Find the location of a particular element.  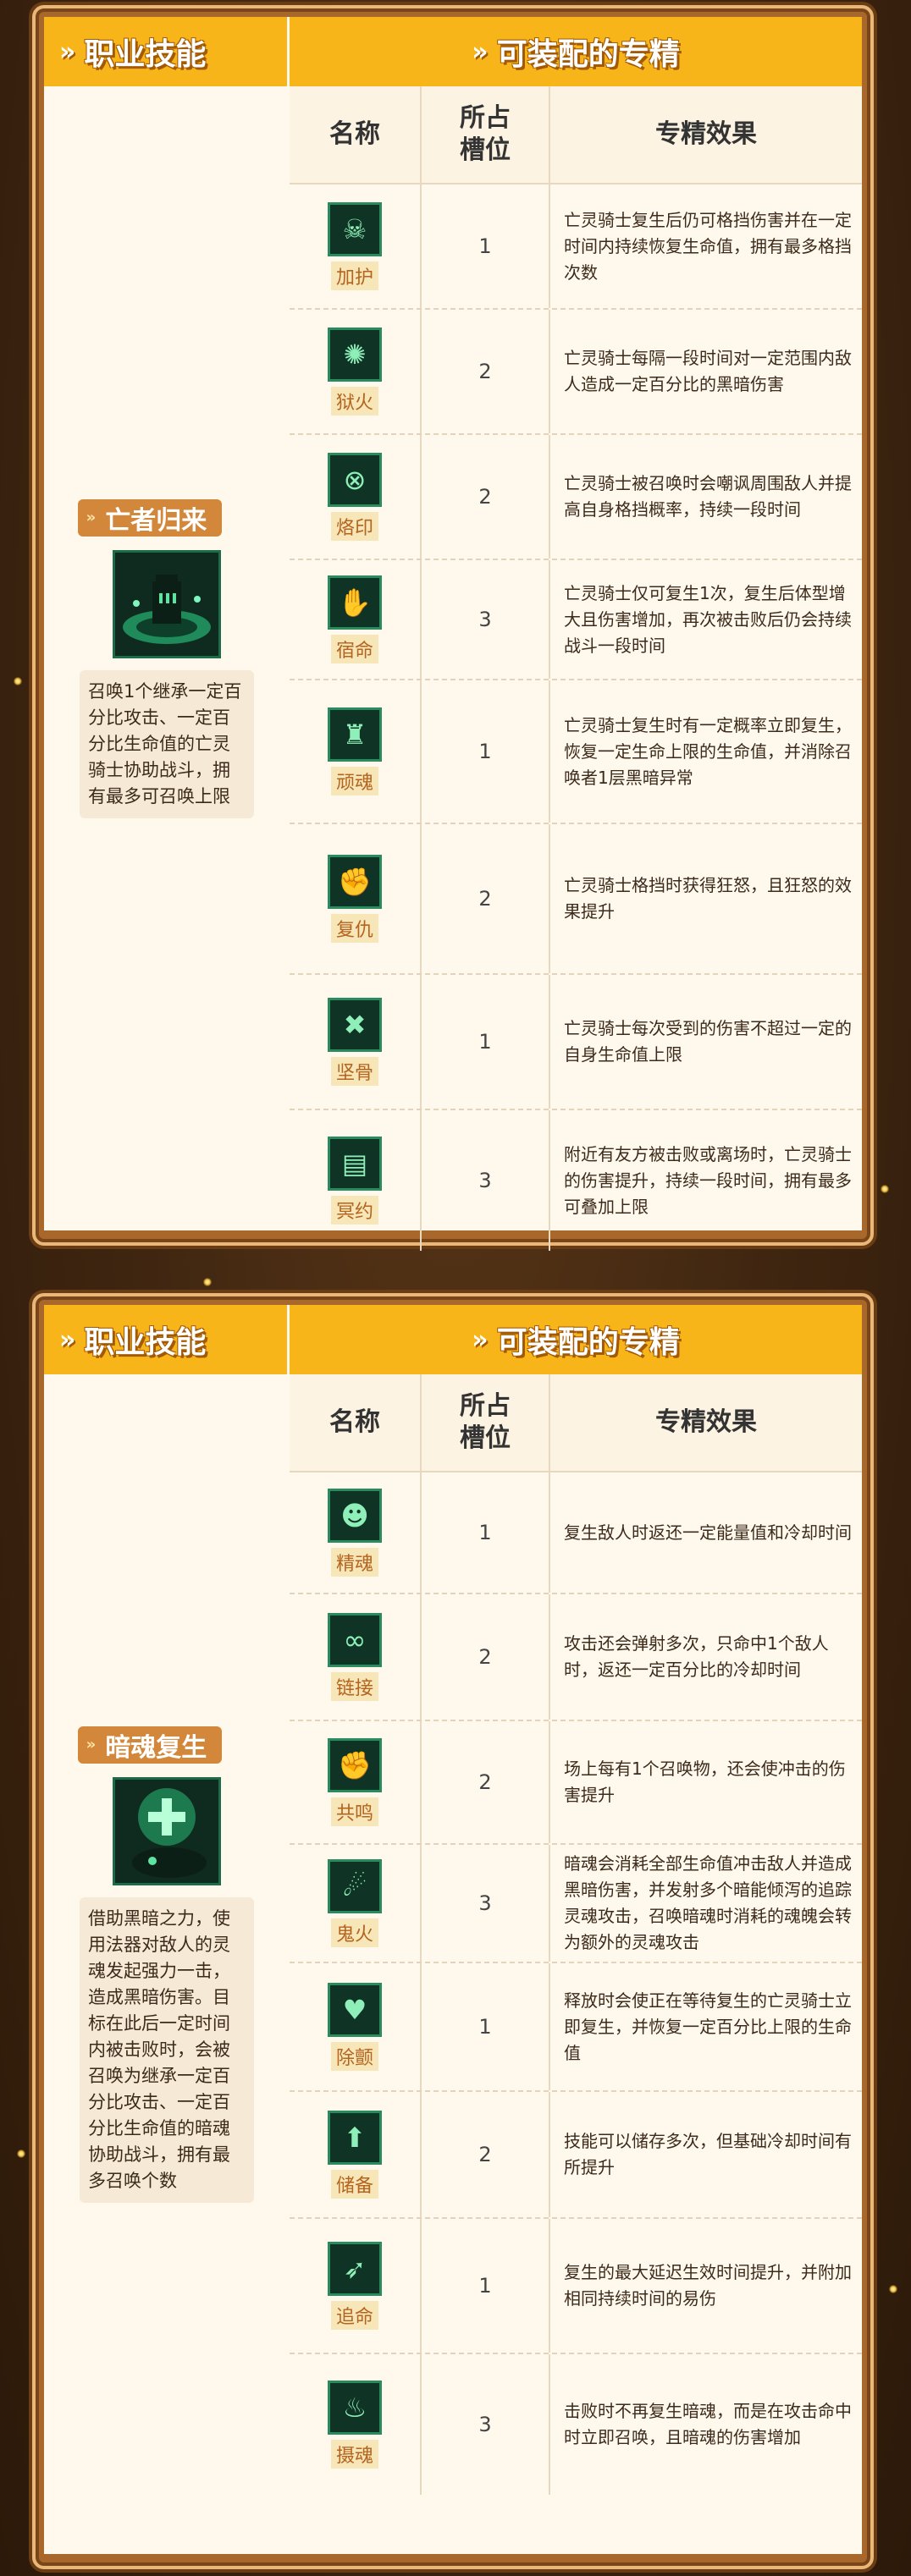

spec-row: ☠ 加护 1 亡灵骑士复生后仍可格挡伤害并在一定时间内持续恢复生命值，拥有最多格挡次数 is located at coordinates (576, 247).